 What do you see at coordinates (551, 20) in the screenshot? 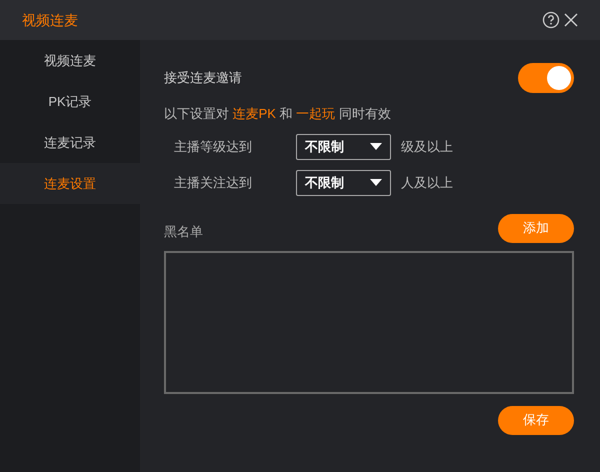
I see `help-icon` at bounding box center [551, 20].